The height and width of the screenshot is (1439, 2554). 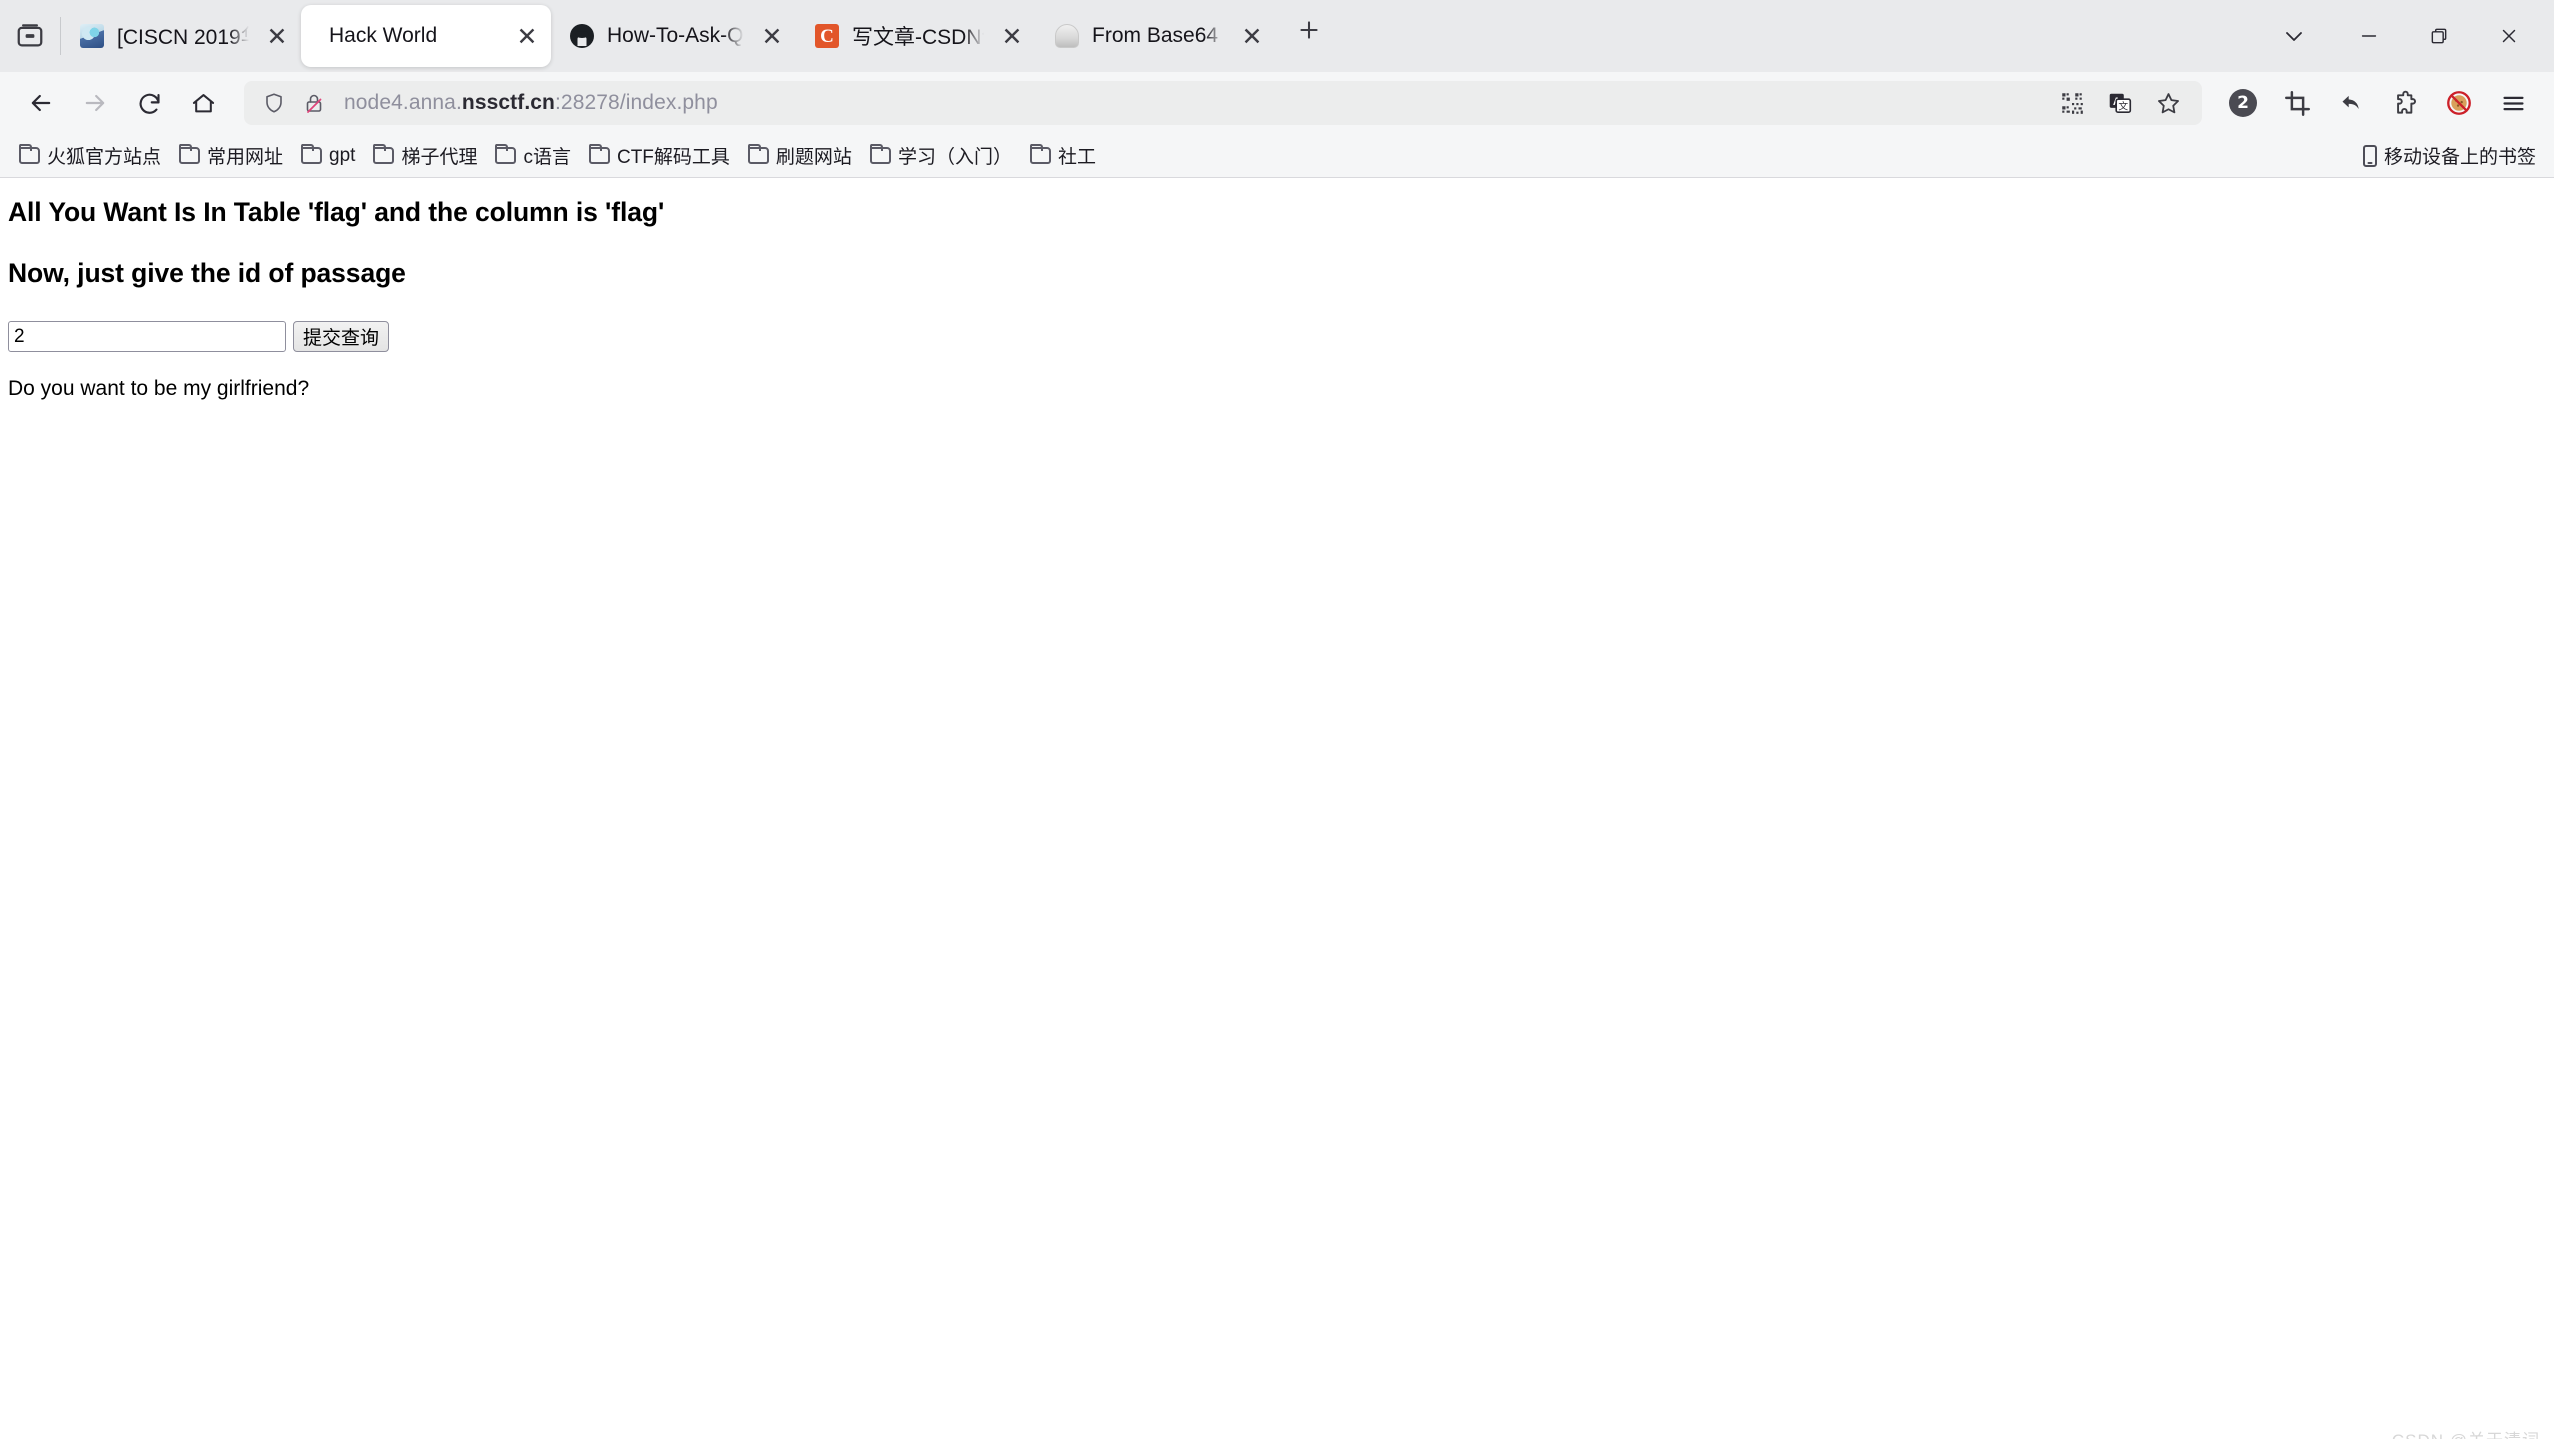 I want to click on star-icon, so click(x=2168, y=103).